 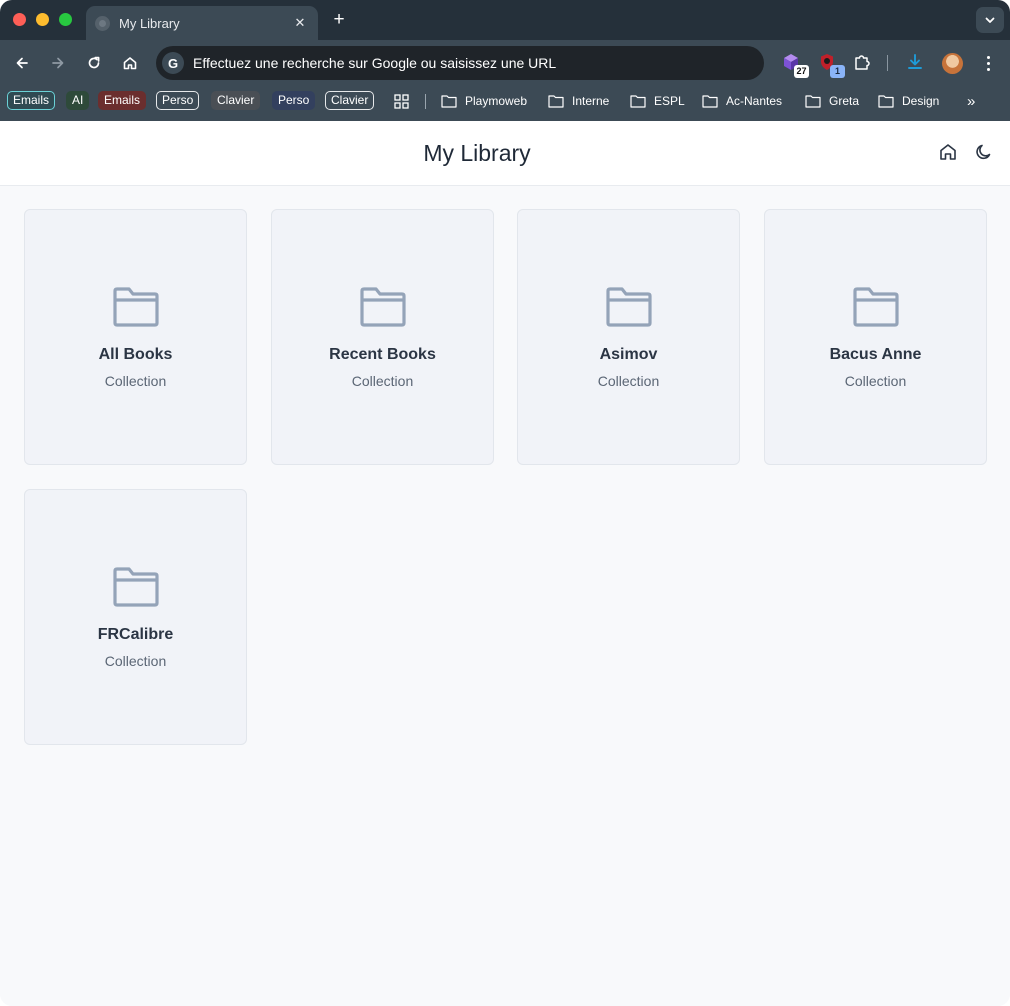 What do you see at coordinates (178, 100) in the screenshot?
I see `bookmark-chip-perso: Perso` at bounding box center [178, 100].